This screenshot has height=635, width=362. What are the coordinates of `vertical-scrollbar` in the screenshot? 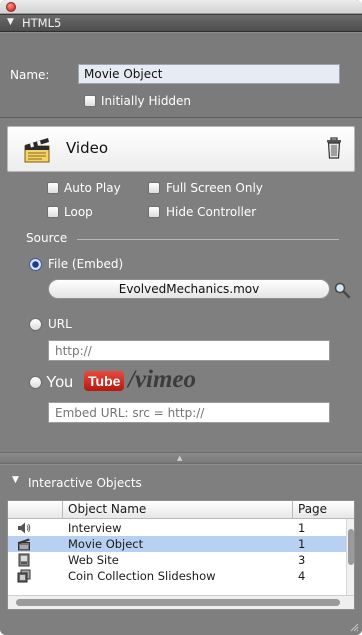 It's located at (350, 558).